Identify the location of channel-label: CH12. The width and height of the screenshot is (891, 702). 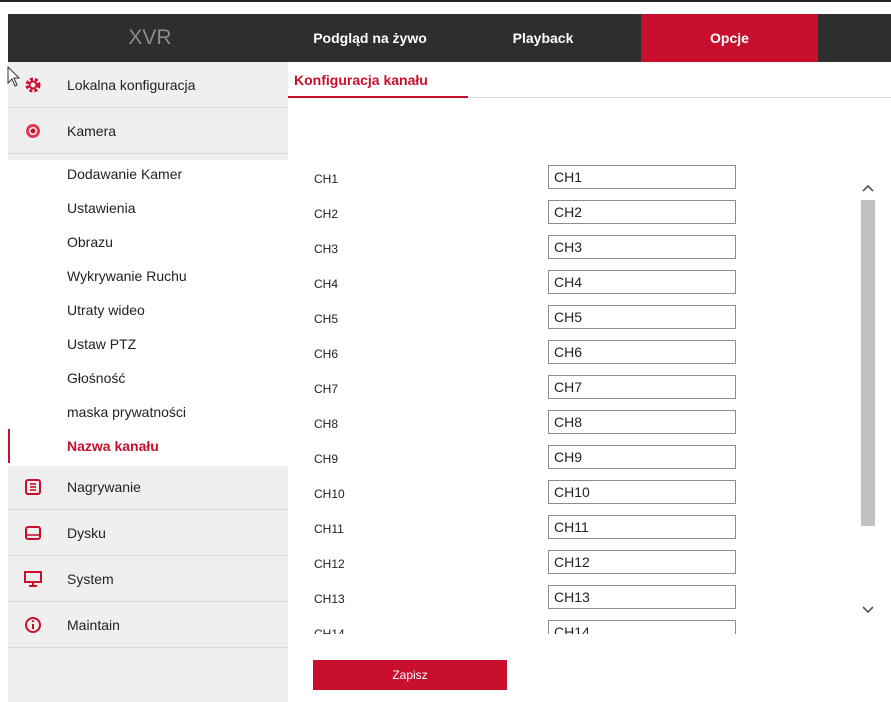
(329, 564).